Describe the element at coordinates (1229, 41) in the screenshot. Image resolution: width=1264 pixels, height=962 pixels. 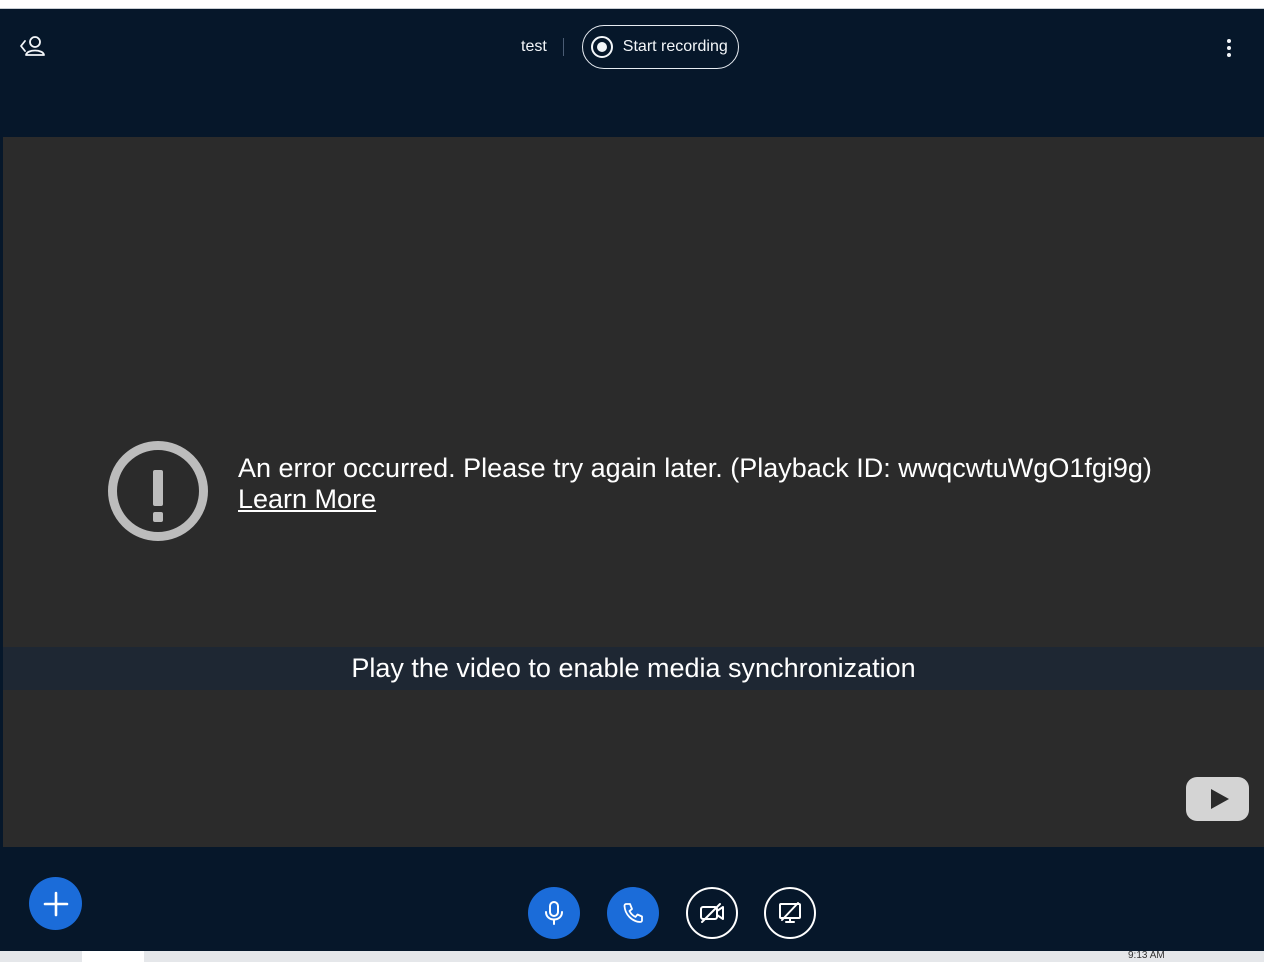
I see `more-vertical-icon` at that location.